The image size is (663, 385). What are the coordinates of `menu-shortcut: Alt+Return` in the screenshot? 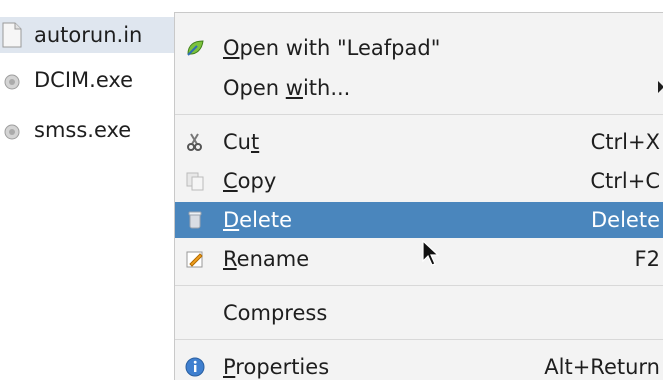 It's located at (602, 367).